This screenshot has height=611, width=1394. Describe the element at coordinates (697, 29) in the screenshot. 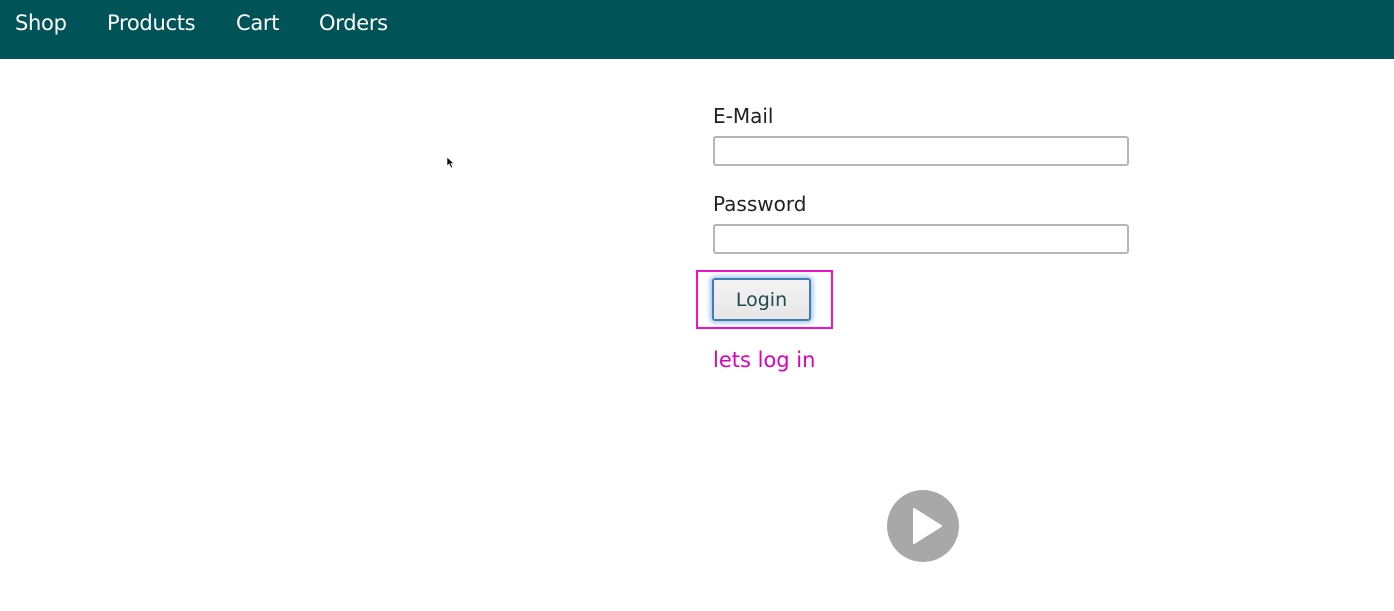

I see `top-navbar: Shop Products Cart Orders` at that location.